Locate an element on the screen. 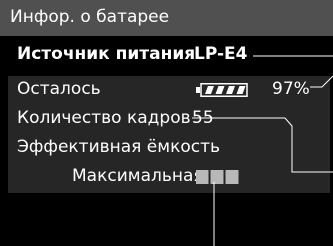 This screenshot has height=246, width=333. shot-count-value: 55 is located at coordinates (203, 118).